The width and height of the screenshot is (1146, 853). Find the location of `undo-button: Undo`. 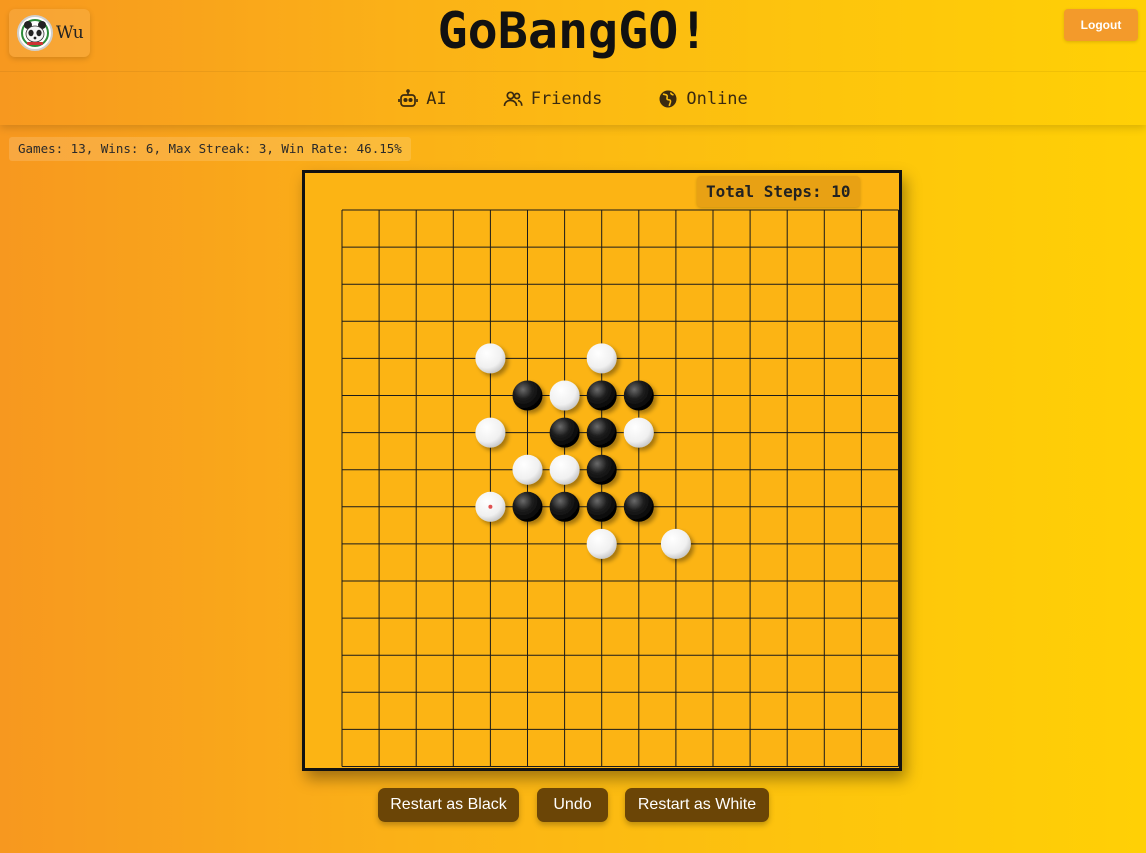

undo-button: Undo is located at coordinates (572, 805).